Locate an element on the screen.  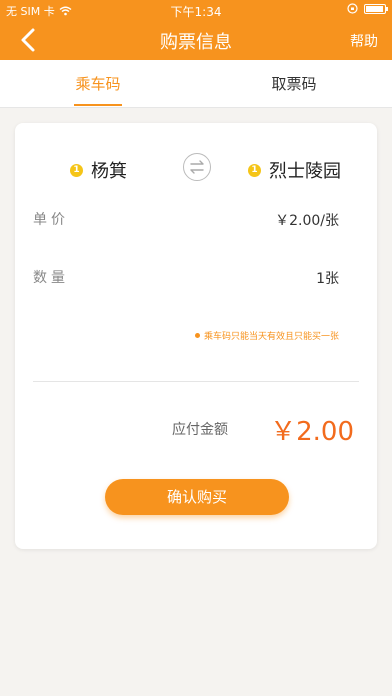
quantity-value: 1张 is located at coordinates (327, 279).